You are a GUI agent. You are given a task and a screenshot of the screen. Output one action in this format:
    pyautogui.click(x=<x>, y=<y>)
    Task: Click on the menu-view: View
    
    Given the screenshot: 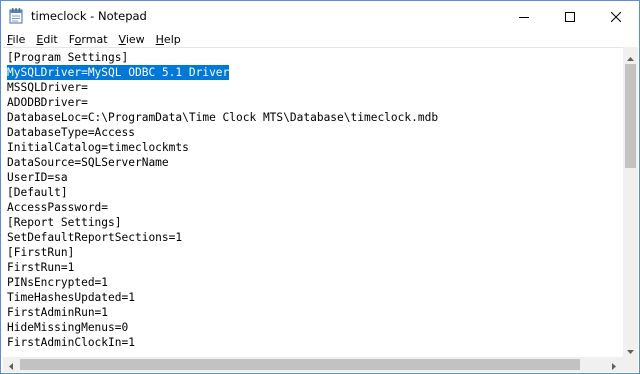 What is the action you would take?
    pyautogui.click(x=131, y=39)
    